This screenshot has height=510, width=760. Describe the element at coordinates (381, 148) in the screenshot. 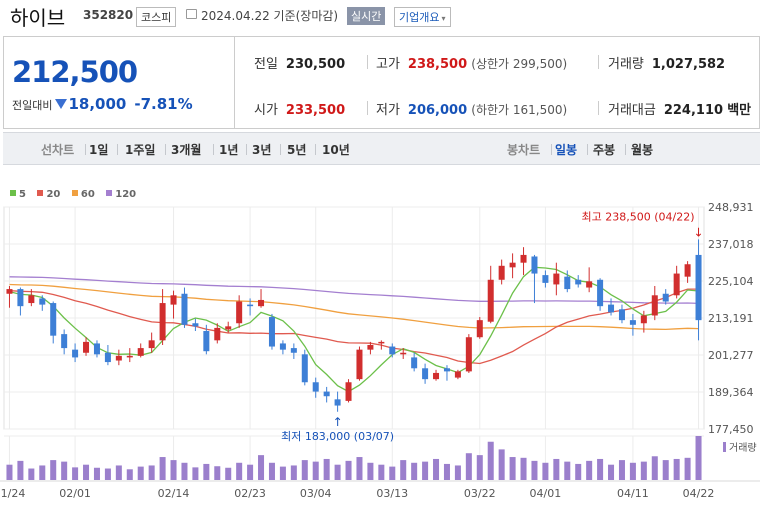

I see `chart-tab-bar: 선차트 1일 1주일 3개월 1년 3년 5년 10년 봉차트 일봉 주봉 월봉` at that location.